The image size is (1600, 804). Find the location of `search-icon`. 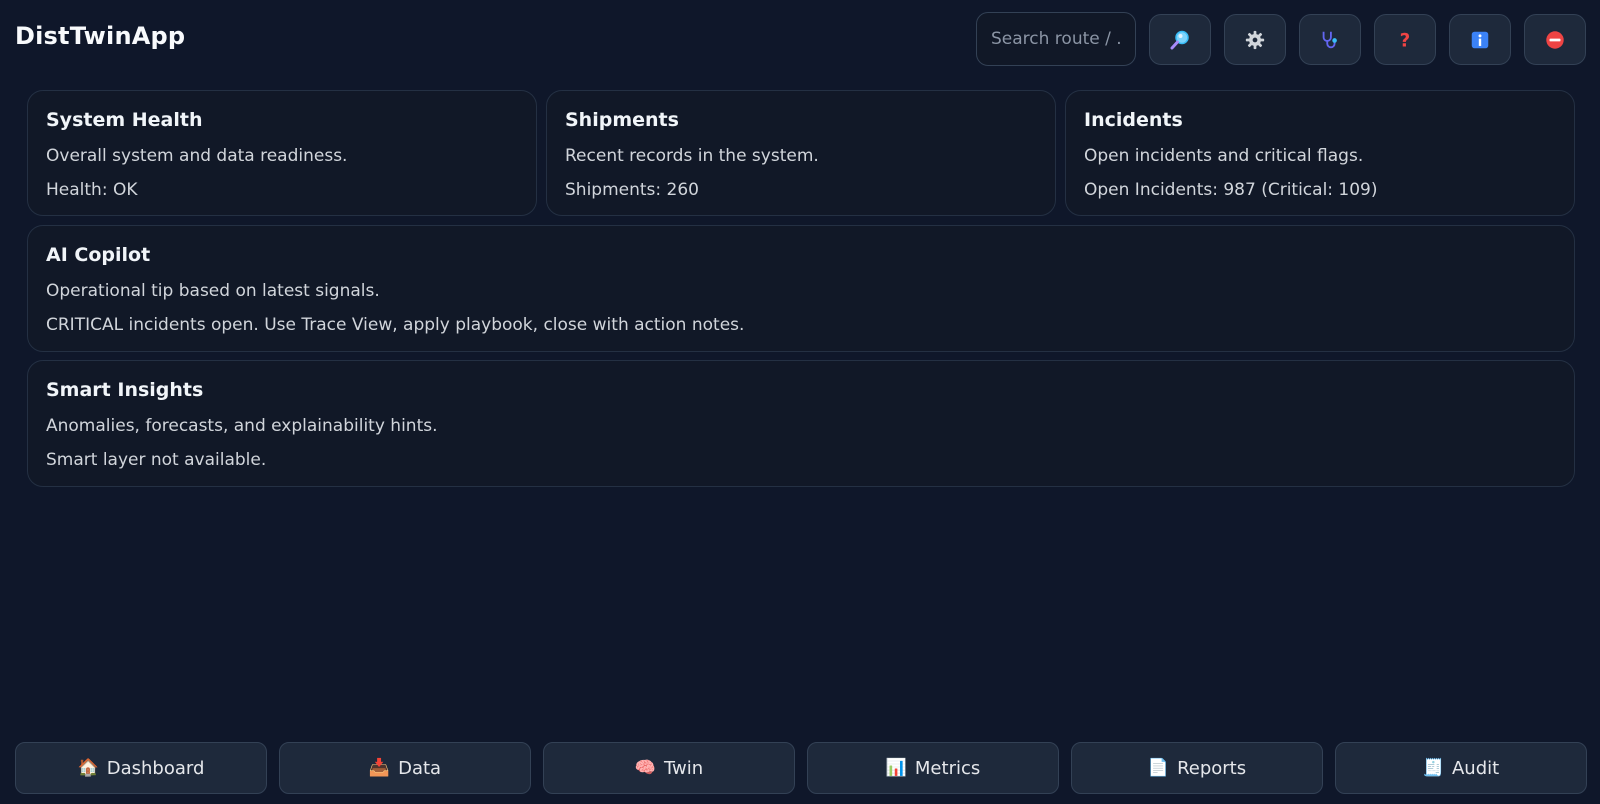

search-icon is located at coordinates (1179, 39).